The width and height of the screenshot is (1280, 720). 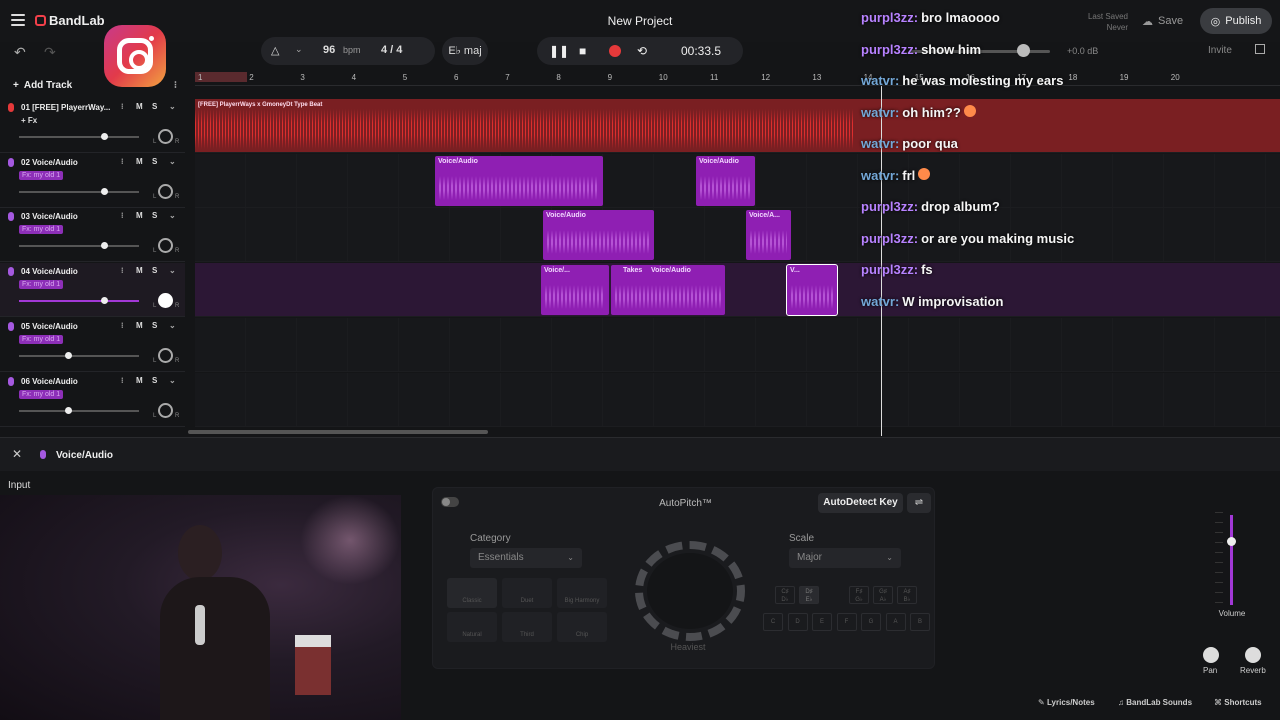 I want to click on track-name: 02 Voice/Audio, so click(x=49, y=162).